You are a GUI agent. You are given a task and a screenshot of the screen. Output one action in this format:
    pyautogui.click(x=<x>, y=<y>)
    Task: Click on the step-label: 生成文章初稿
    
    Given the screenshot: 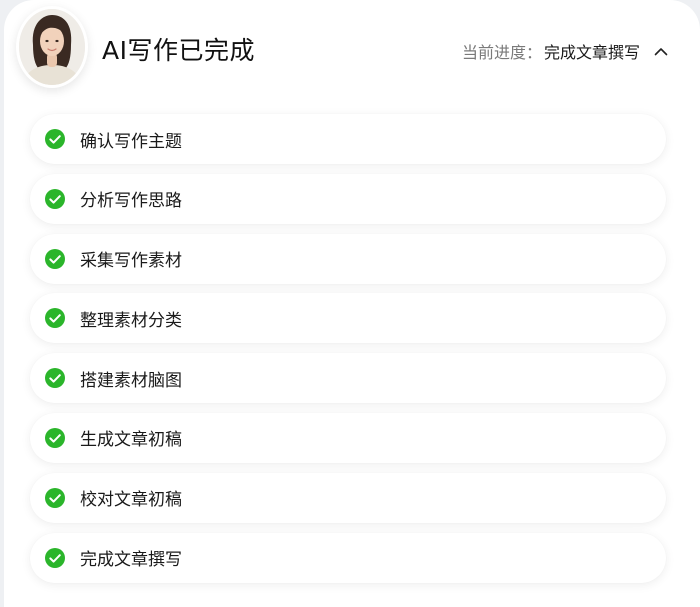 What is the action you would take?
    pyautogui.click(x=131, y=440)
    